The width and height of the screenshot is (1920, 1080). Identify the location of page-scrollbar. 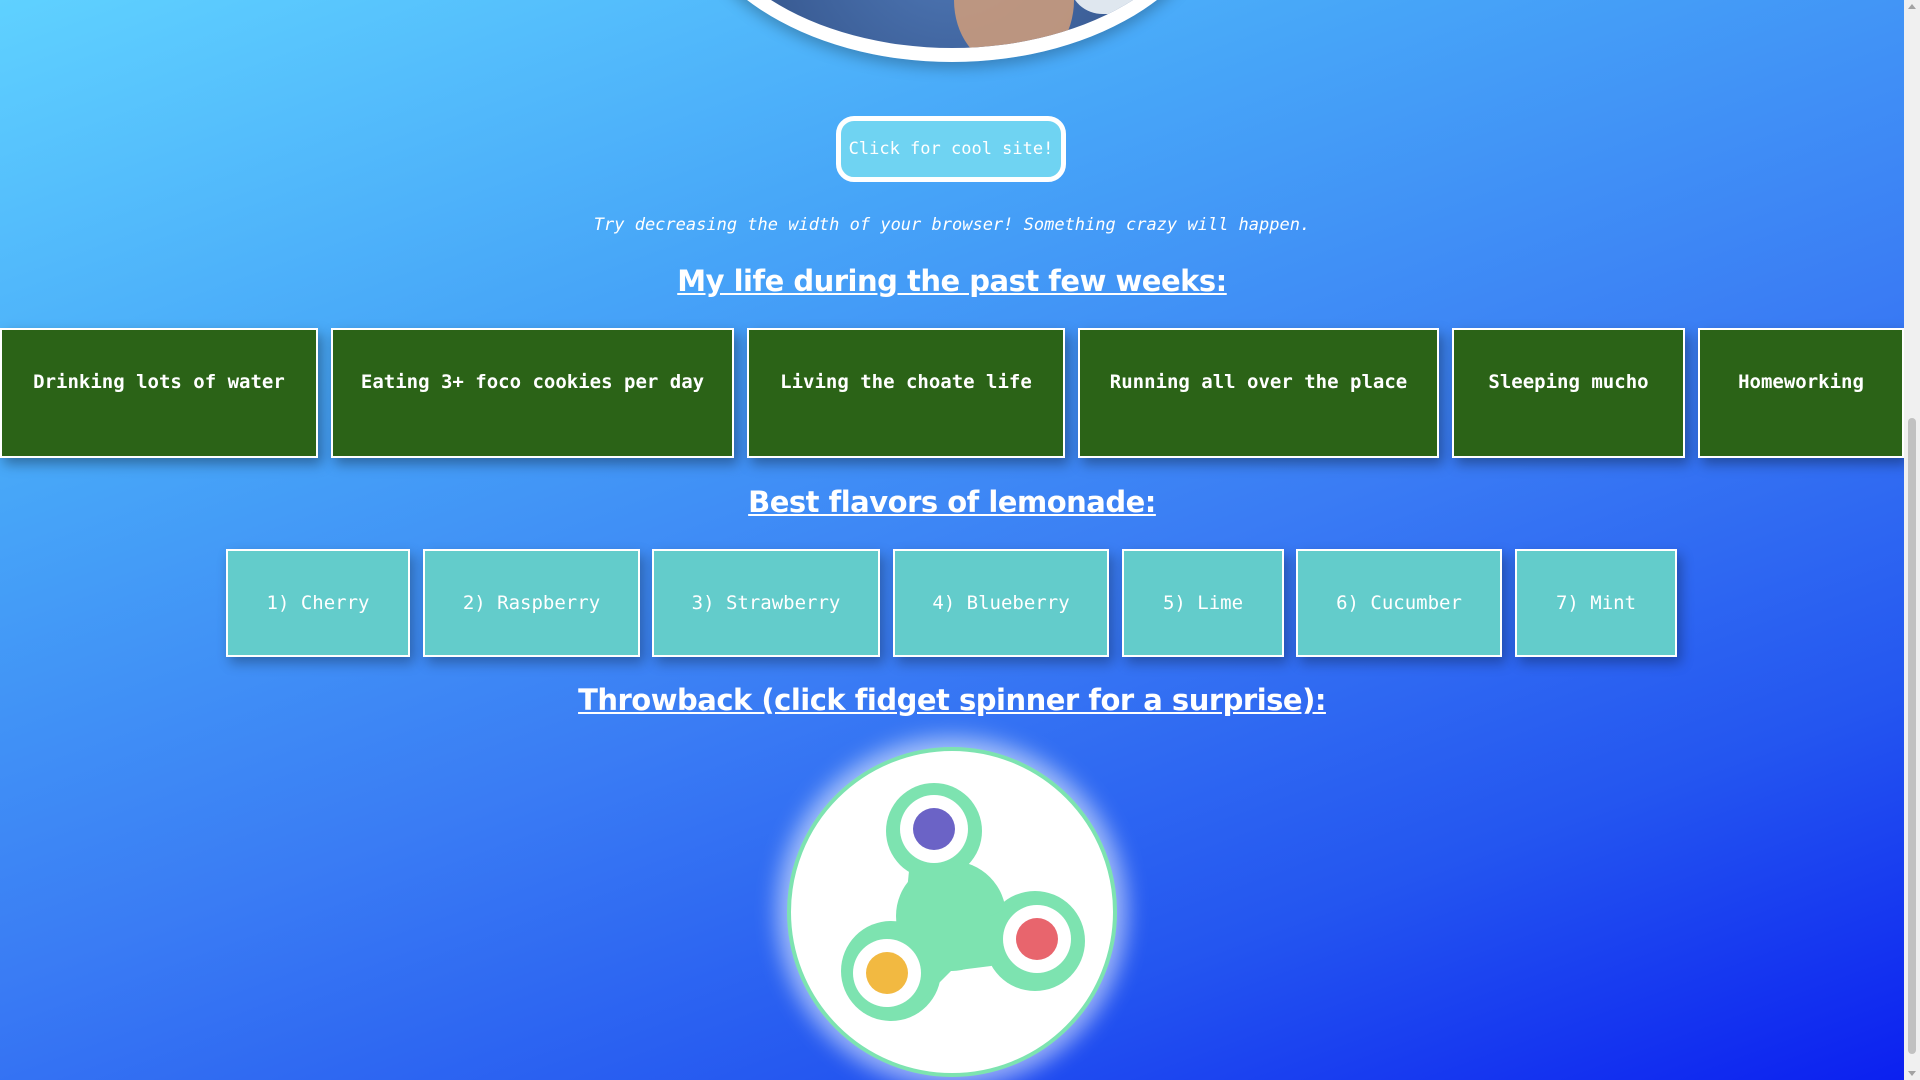
(1912, 540).